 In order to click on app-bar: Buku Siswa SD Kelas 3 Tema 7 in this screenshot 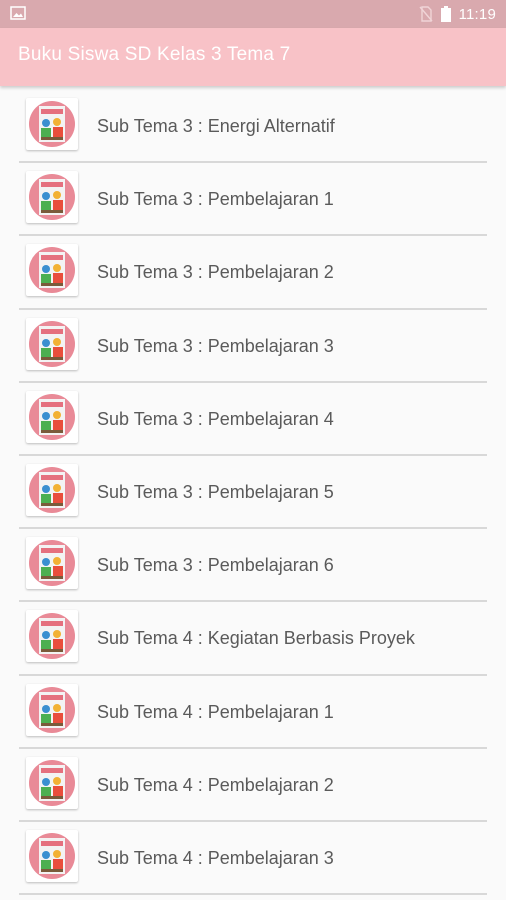, I will do `click(253, 57)`.